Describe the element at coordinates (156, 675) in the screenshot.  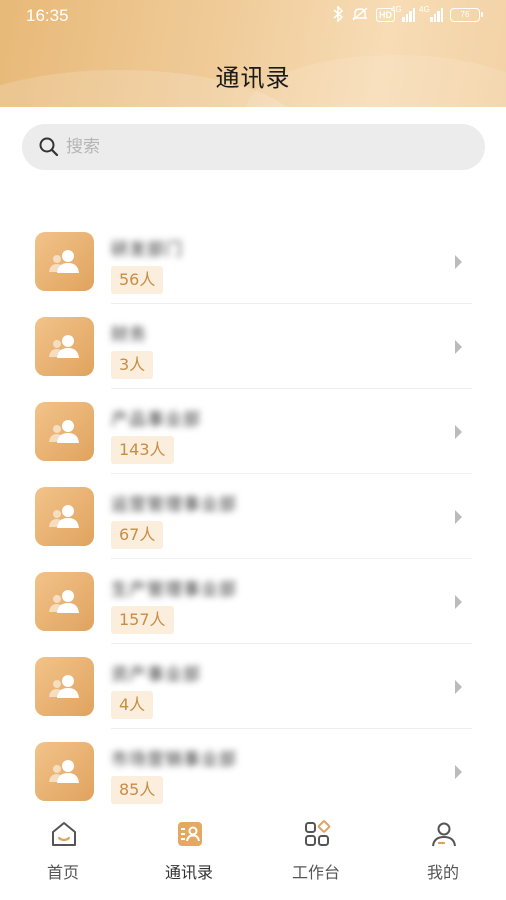
I see `department-name: 资产事业部` at that location.